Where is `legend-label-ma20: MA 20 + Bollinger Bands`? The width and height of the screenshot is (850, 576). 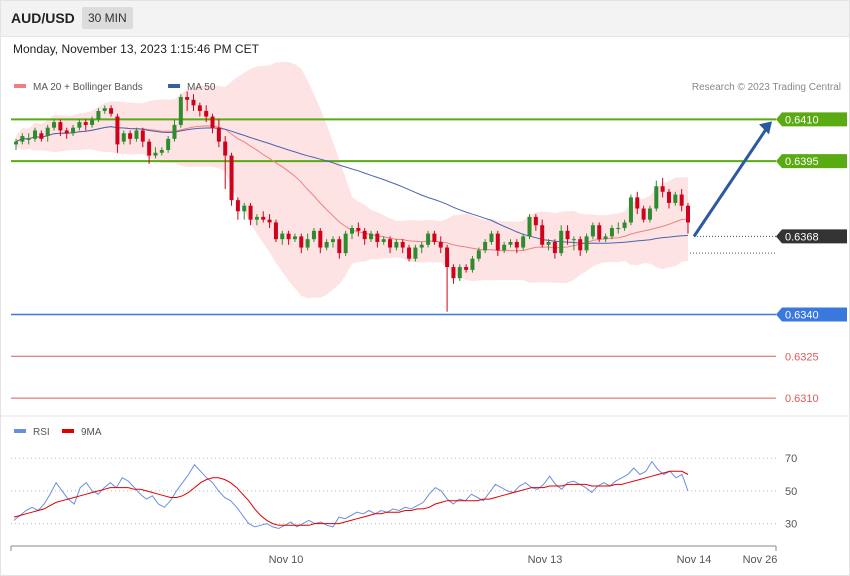 legend-label-ma20: MA 20 + Bollinger Bands is located at coordinates (88, 87).